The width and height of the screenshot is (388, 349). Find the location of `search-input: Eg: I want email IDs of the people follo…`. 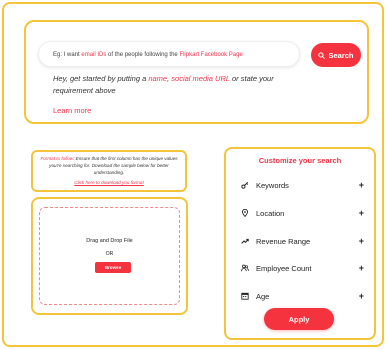

search-input: Eg: I want email IDs of the people follo… is located at coordinates (169, 54).